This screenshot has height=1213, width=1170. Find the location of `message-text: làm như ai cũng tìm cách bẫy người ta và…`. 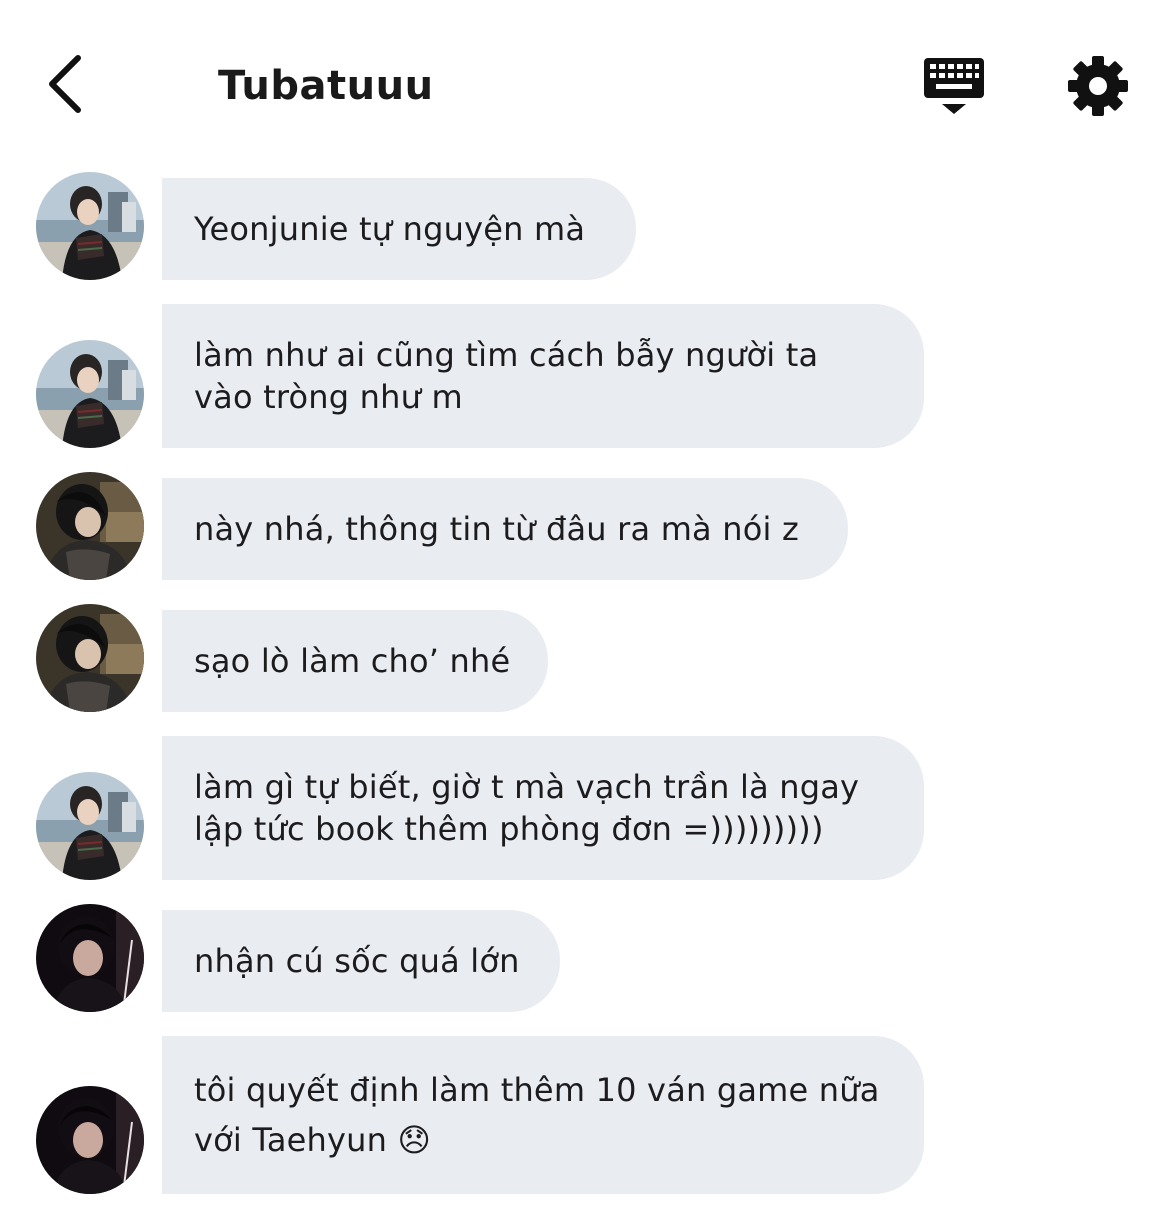

message-text: làm như ai cũng tìm cách bẫy người ta và… is located at coordinates (506, 376).